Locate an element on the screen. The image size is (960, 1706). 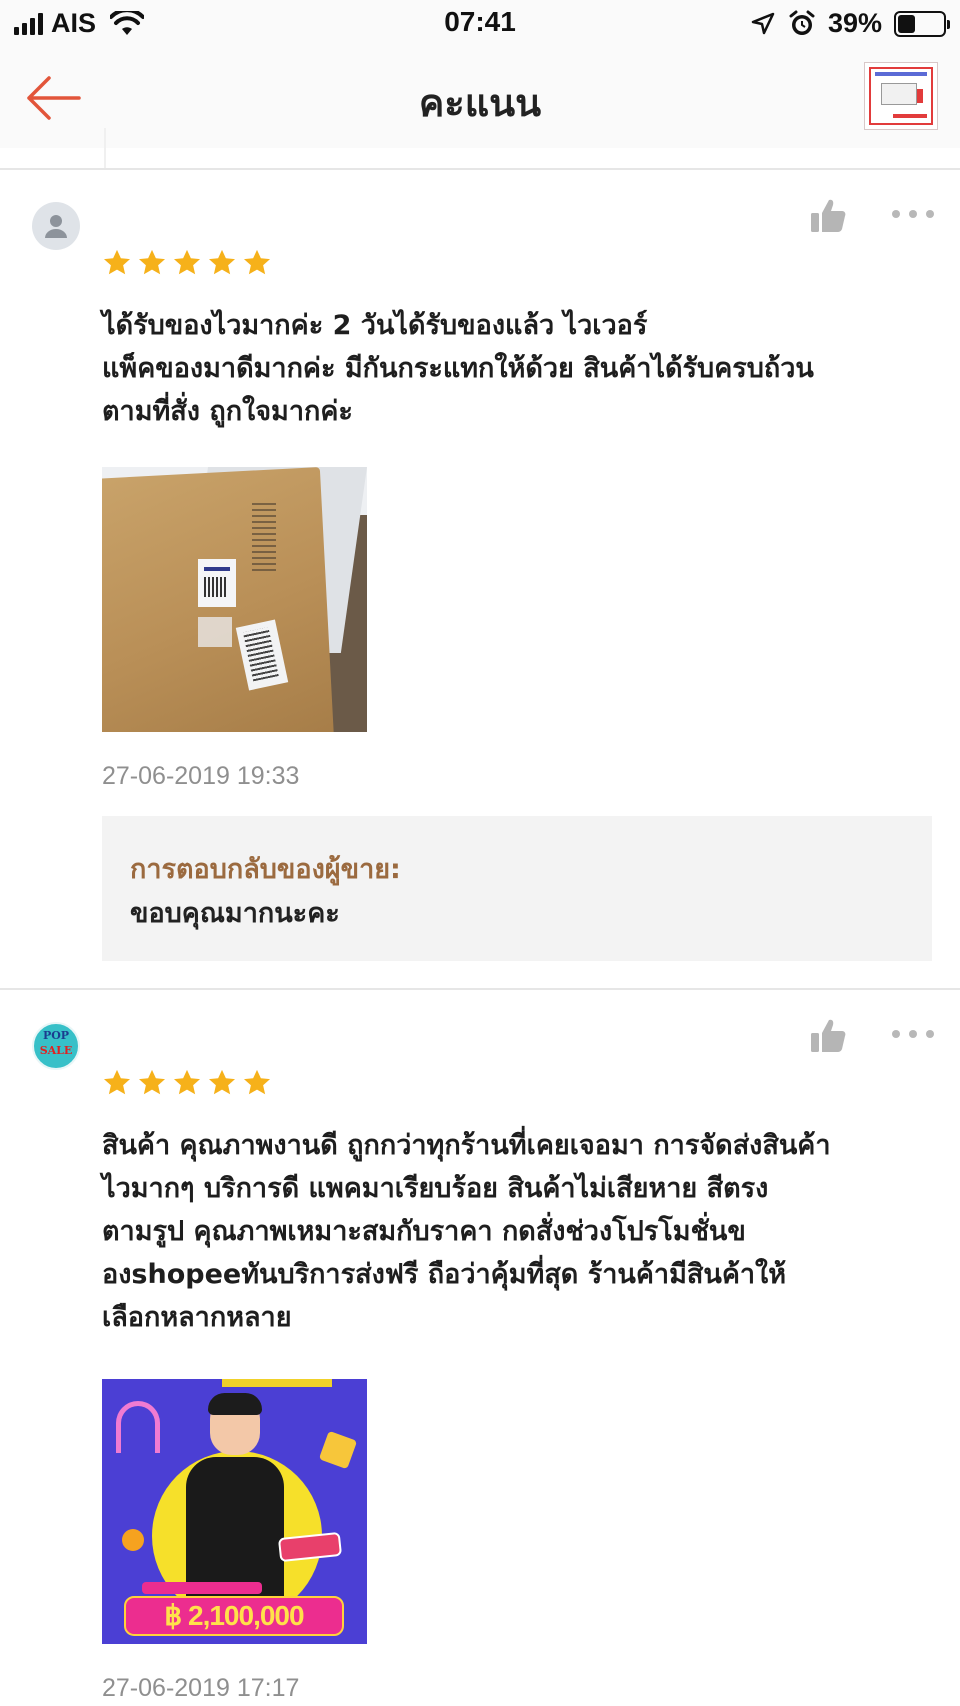
avatar-text-top: POP is located at coordinates (56, 1035).